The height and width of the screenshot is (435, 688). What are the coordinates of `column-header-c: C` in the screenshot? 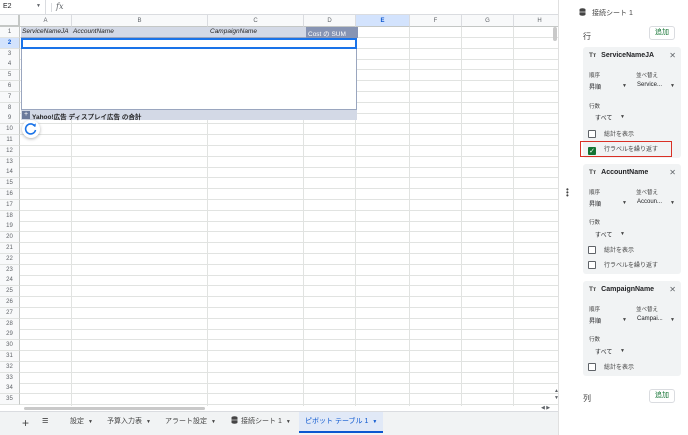 It's located at (256, 21).